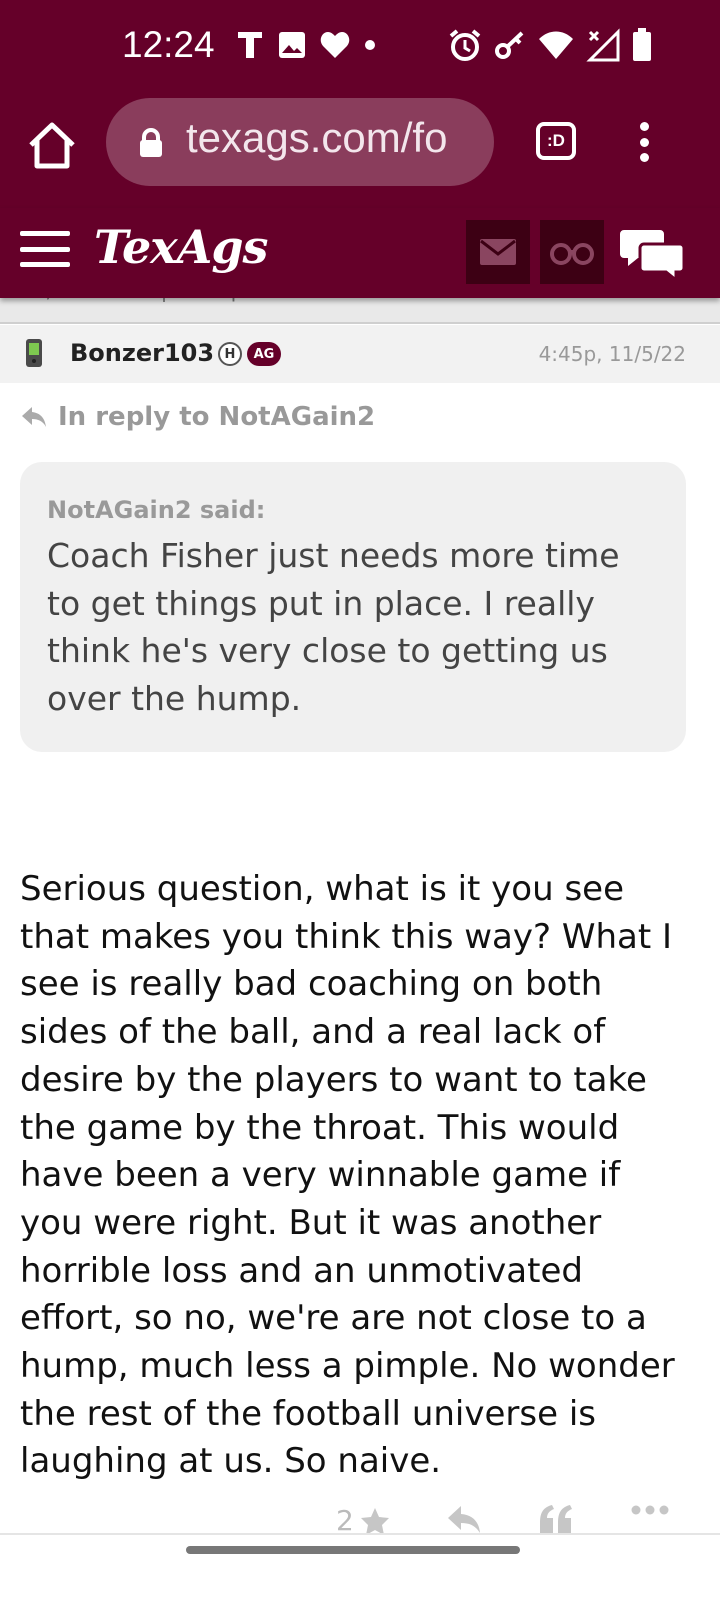 The width and height of the screenshot is (720, 1600). I want to click on more-icon, so click(650, 1510).